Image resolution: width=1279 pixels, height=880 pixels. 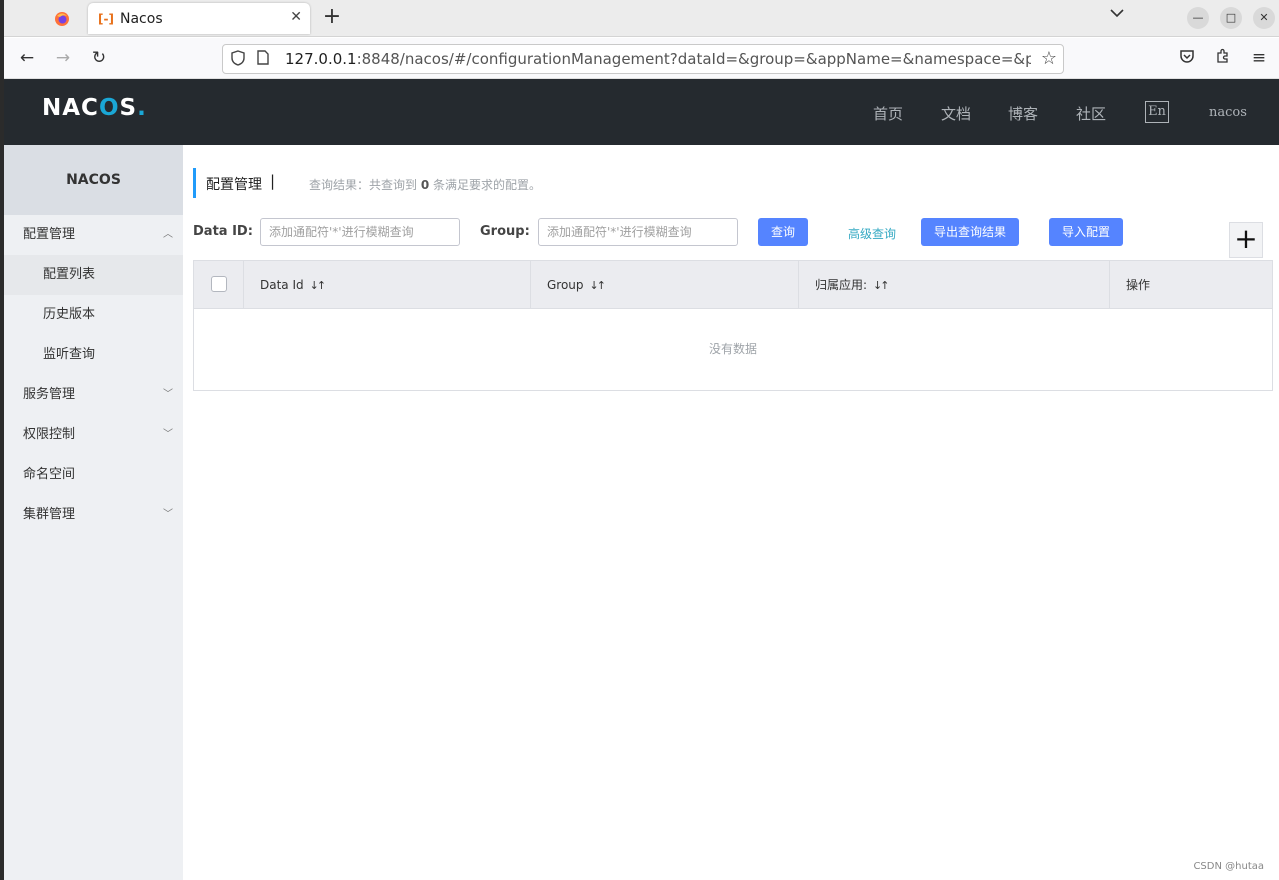 I want to click on chevron-up-icon: ︿, so click(x=168, y=234).